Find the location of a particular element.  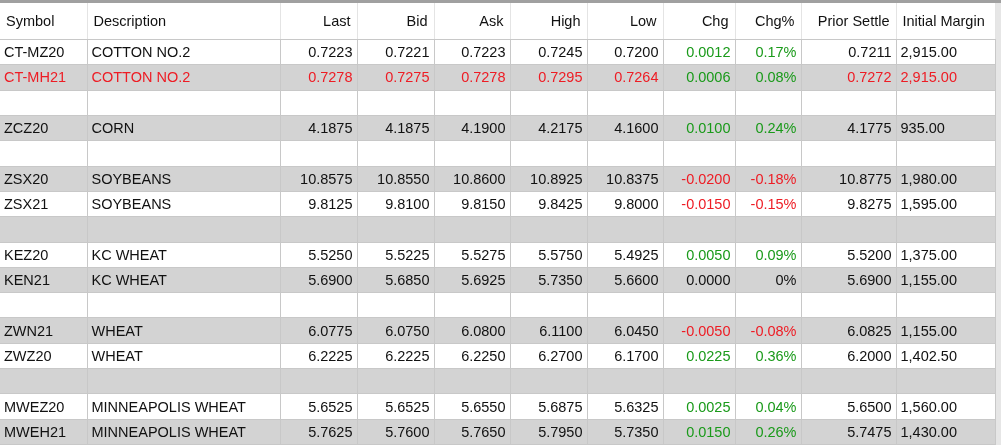

table-cell: ZSX20 is located at coordinates (43, 179).